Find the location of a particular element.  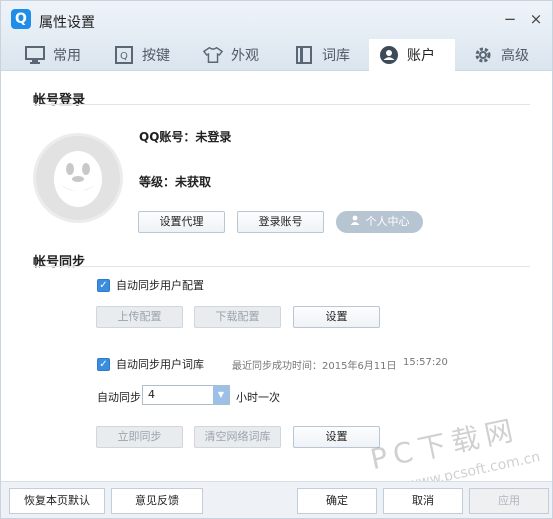

sync-dict-checkbox-row: ✓ 自动同步用户词库 is located at coordinates (150, 364).